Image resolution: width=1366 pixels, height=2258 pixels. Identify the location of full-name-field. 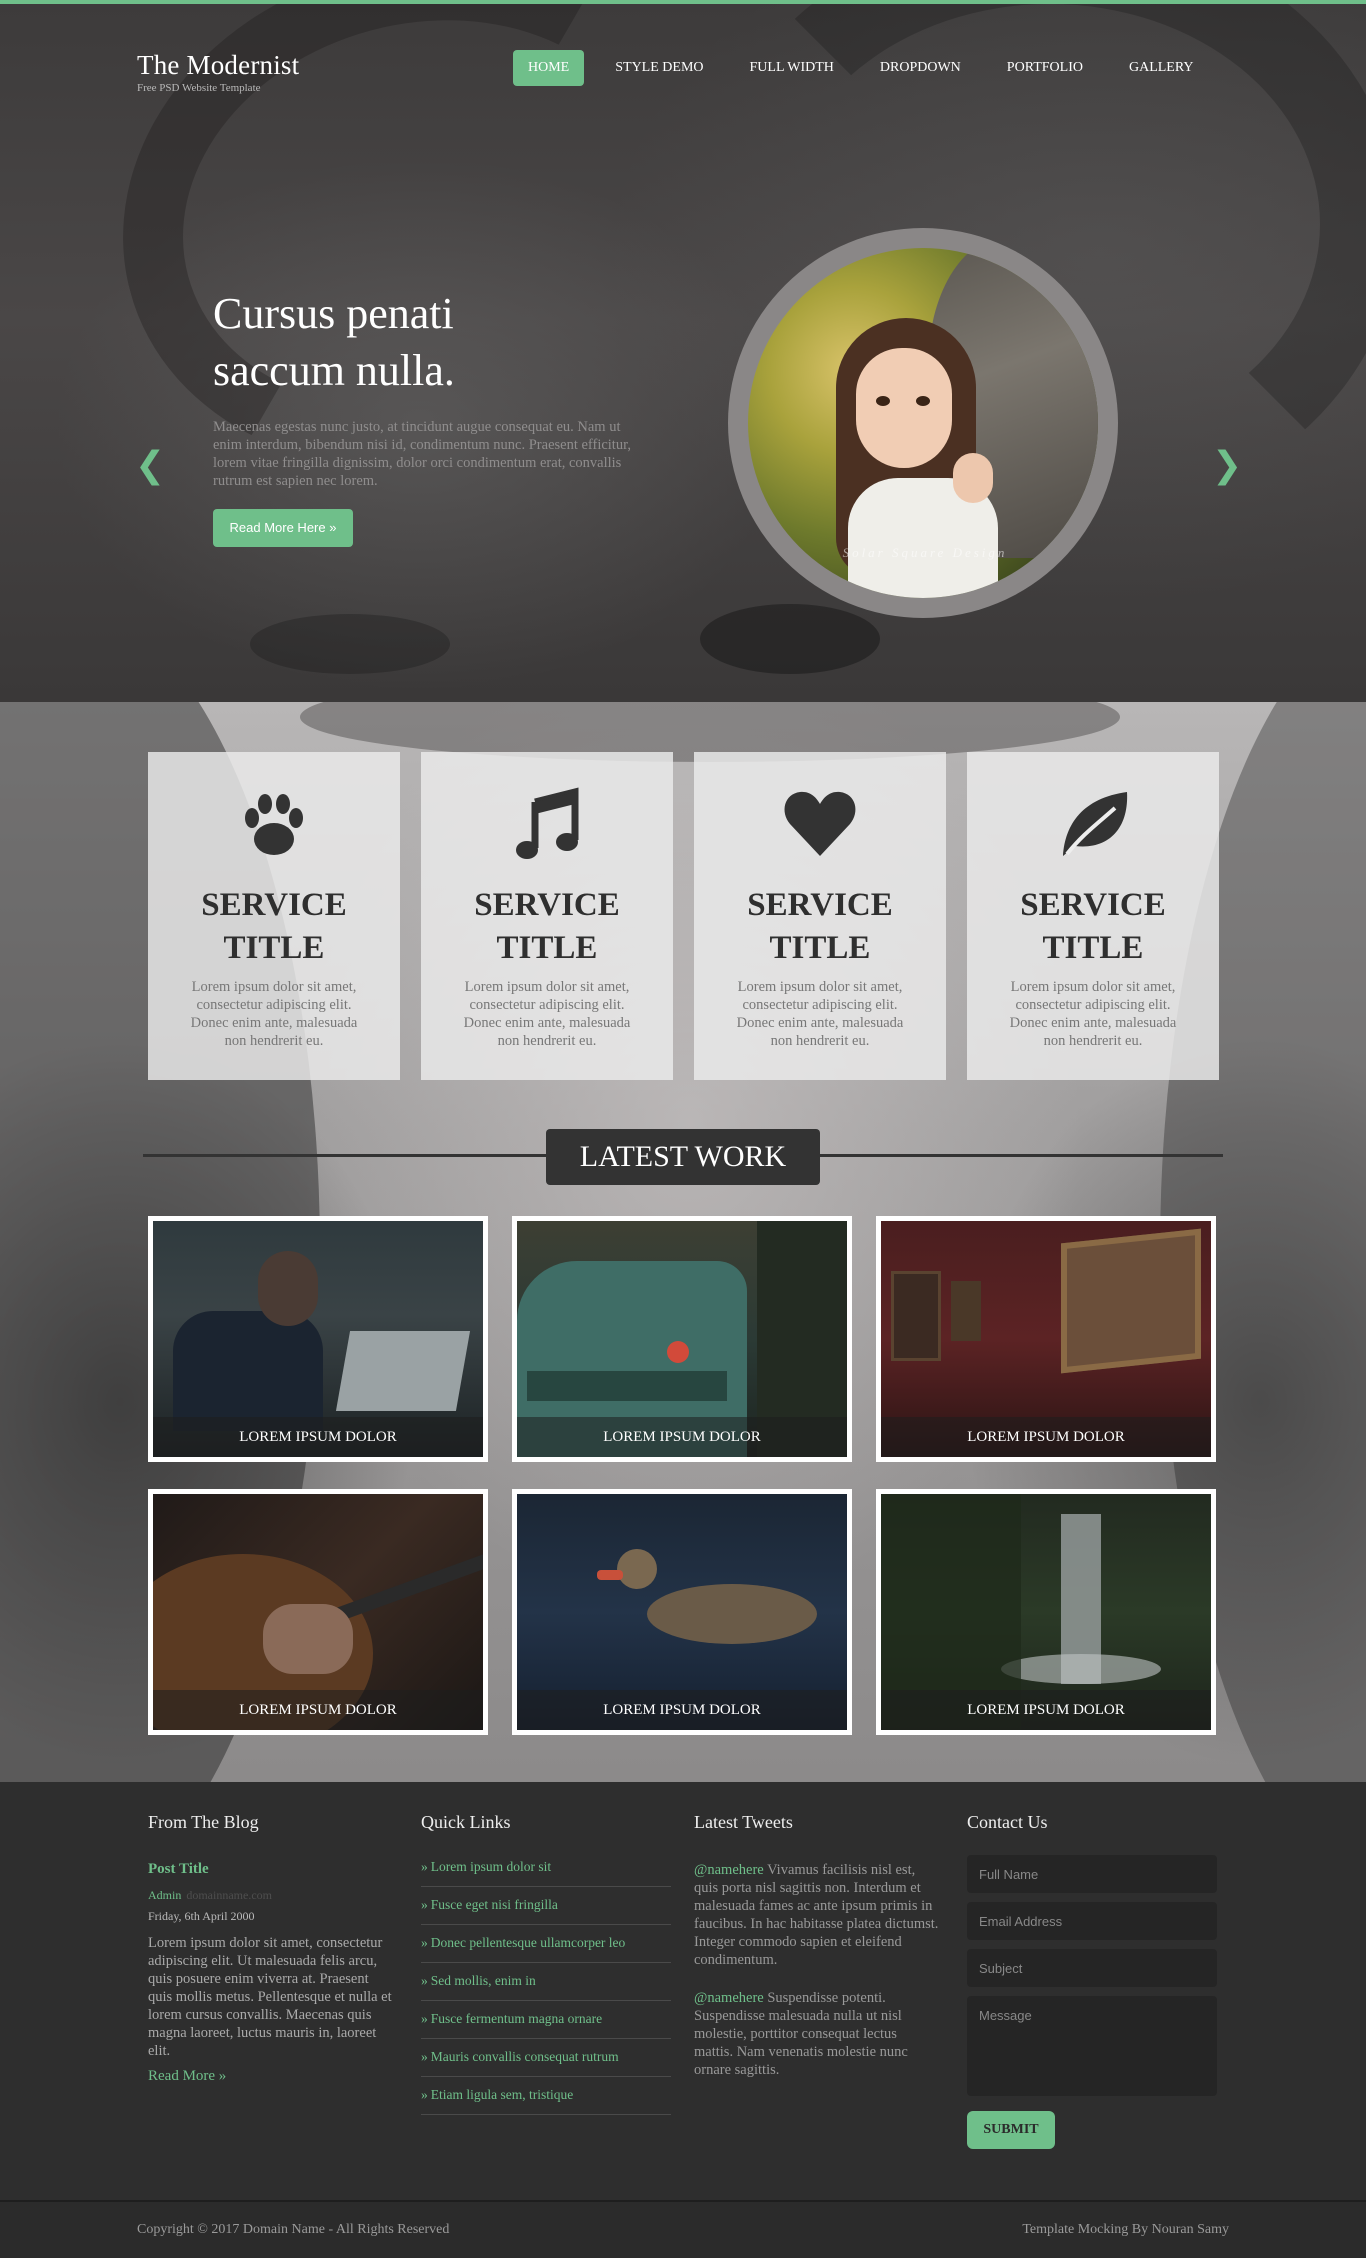
(1092, 1874).